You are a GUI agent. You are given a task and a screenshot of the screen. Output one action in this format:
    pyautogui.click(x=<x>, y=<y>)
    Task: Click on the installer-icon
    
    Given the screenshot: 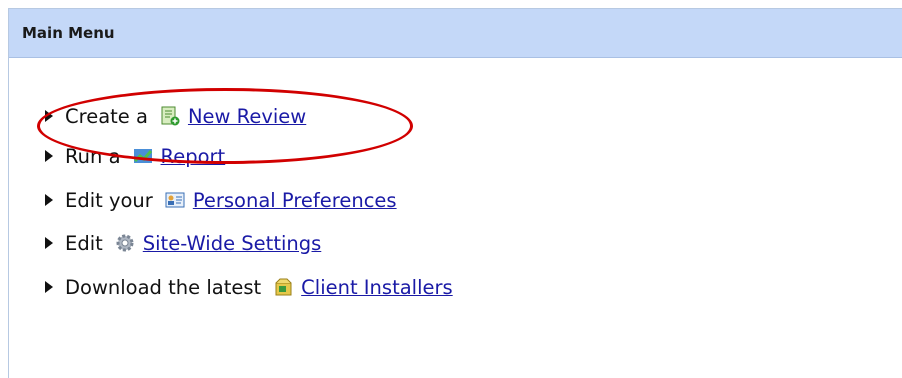 What is the action you would take?
    pyautogui.click(x=283, y=287)
    